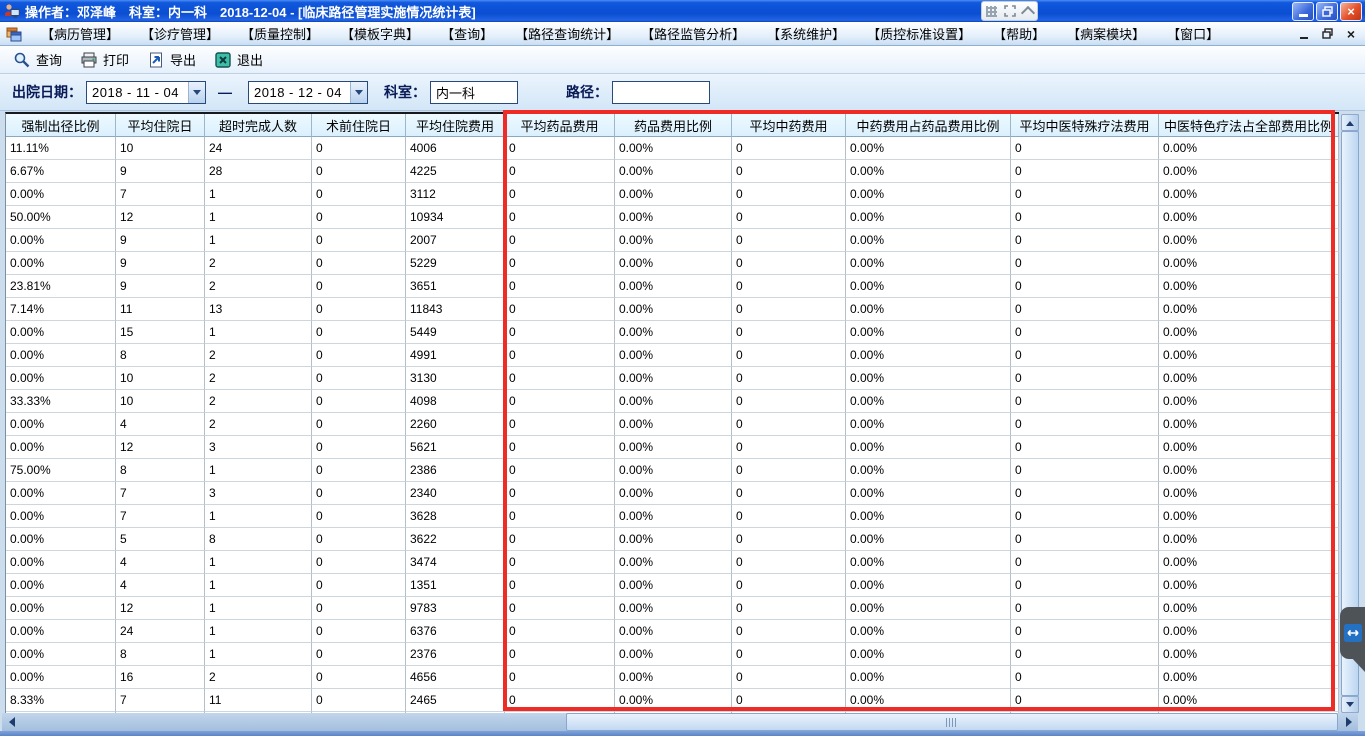 Image resolution: width=1365 pixels, height=736 pixels. What do you see at coordinates (789, 125) in the screenshot?
I see `column-header: 平均中药费用` at bounding box center [789, 125].